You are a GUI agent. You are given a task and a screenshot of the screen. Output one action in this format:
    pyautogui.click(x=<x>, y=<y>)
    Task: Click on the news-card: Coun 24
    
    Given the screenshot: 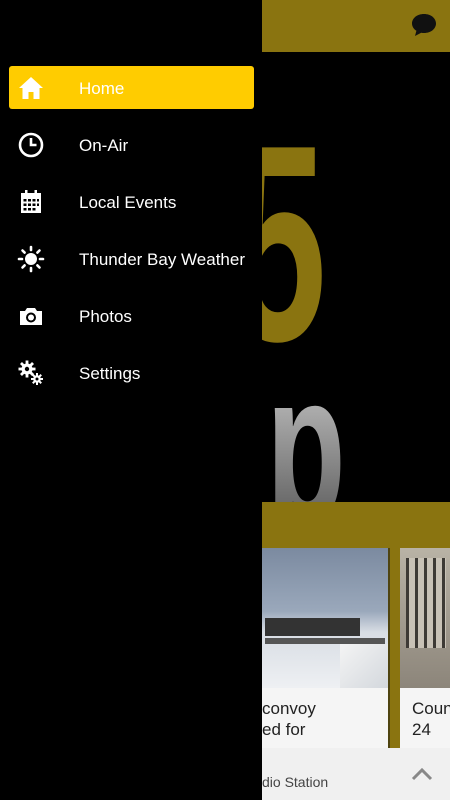 What is the action you would take?
    pyautogui.click(x=425, y=648)
    